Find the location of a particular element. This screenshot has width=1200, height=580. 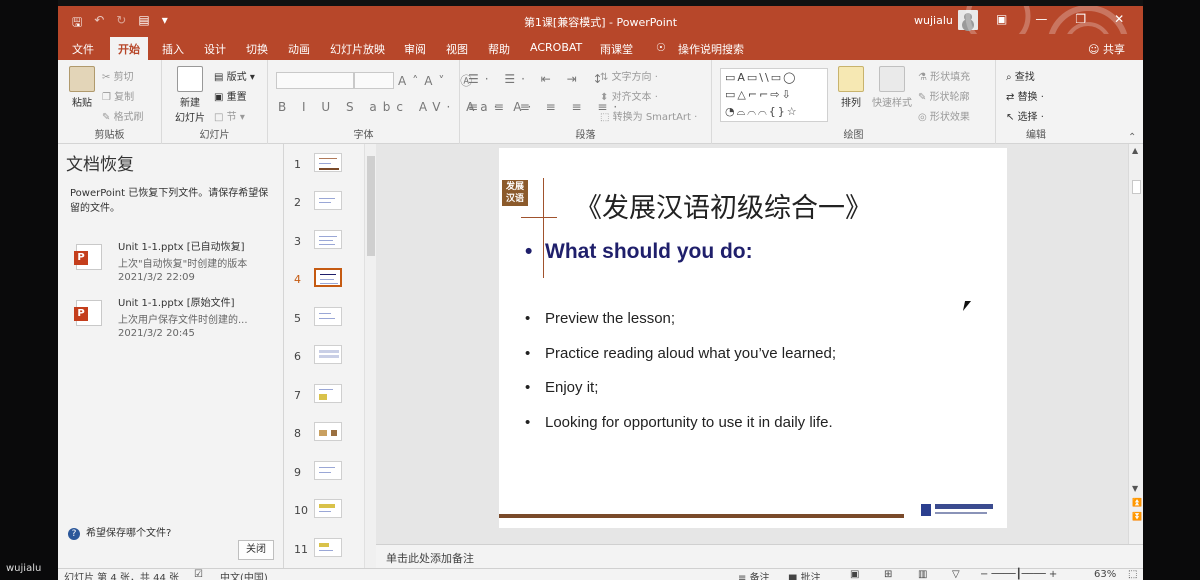

tab-rain-classroom: 雨课堂 is located at coordinates (616, 49).